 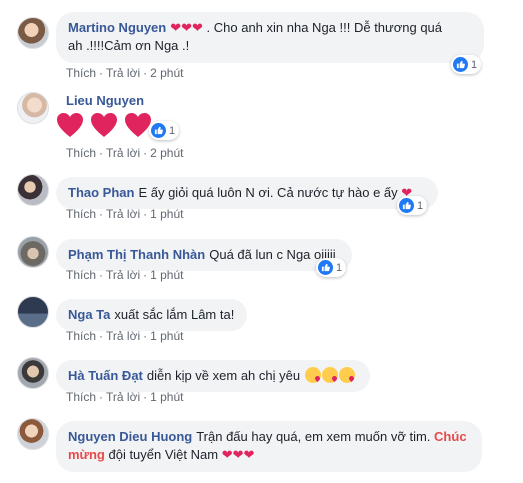 I want to click on comment-bubble: Hà Tuấn Đạt diễn kịp về xem ah chị yêu, so click(x=213, y=376).